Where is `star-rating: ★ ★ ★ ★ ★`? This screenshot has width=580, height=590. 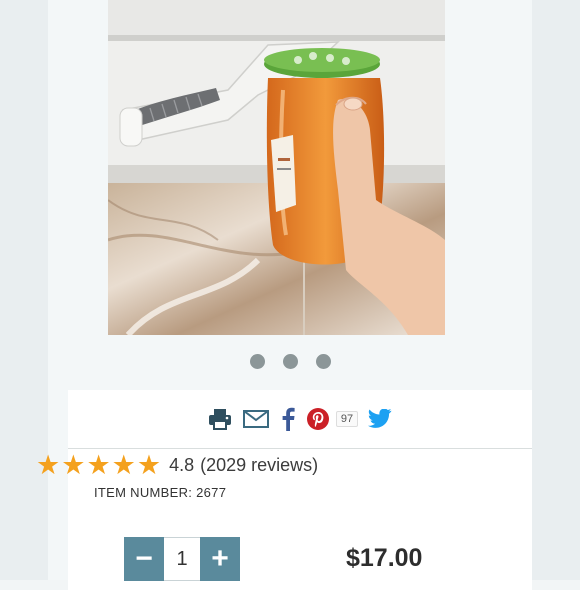
star-rating: ★ ★ ★ ★ ★ is located at coordinates (99, 464).